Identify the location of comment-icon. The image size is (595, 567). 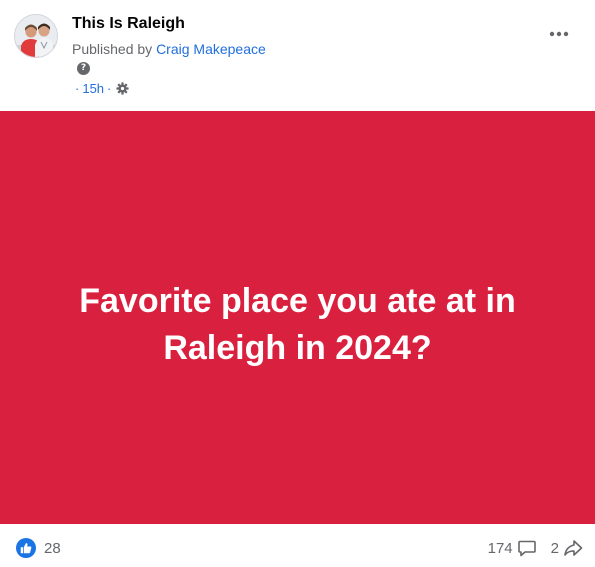
(526, 548).